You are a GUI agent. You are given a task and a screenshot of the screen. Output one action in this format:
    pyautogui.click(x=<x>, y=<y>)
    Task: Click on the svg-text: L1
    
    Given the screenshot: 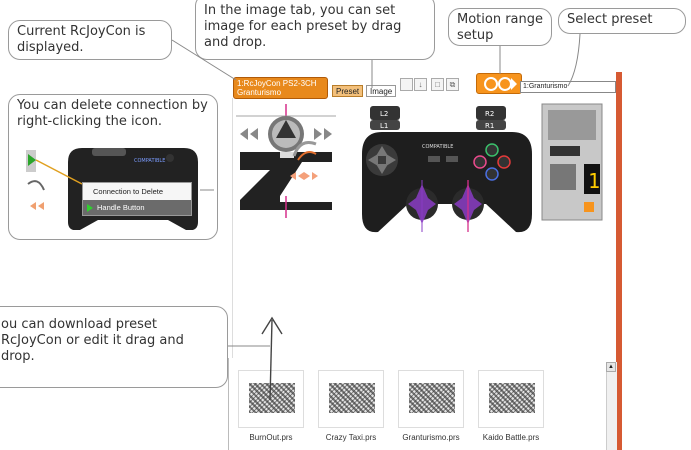 What is the action you would take?
    pyautogui.click(x=384, y=126)
    